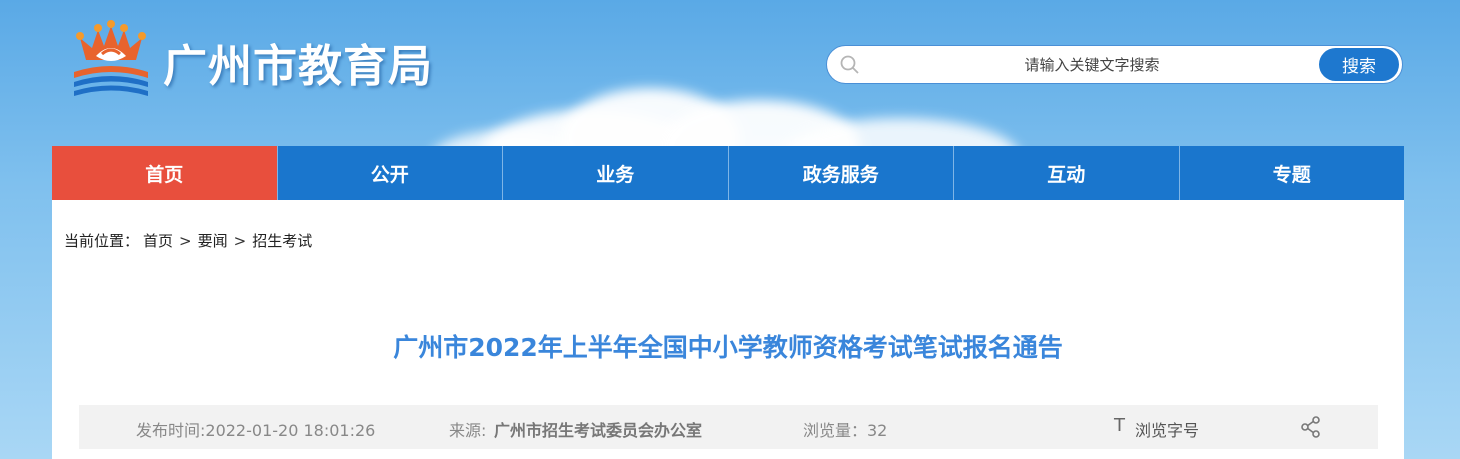 Image resolution: width=1460 pixels, height=459 pixels. I want to click on breadcrumb: 当前位置： 首页 > 要闻 > 招生考试, so click(188, 240).